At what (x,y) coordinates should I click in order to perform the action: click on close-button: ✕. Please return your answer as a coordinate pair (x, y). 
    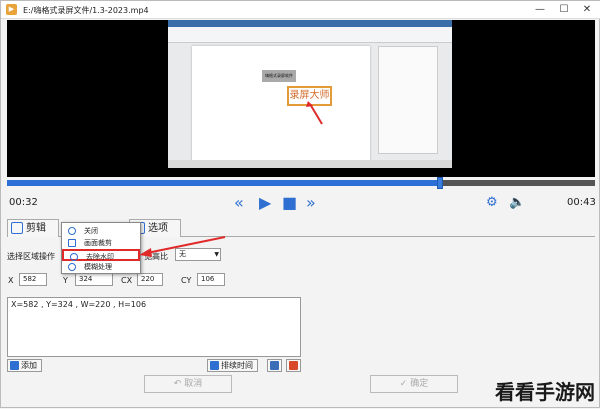
    Looking at the image, I should click on (587, 10).